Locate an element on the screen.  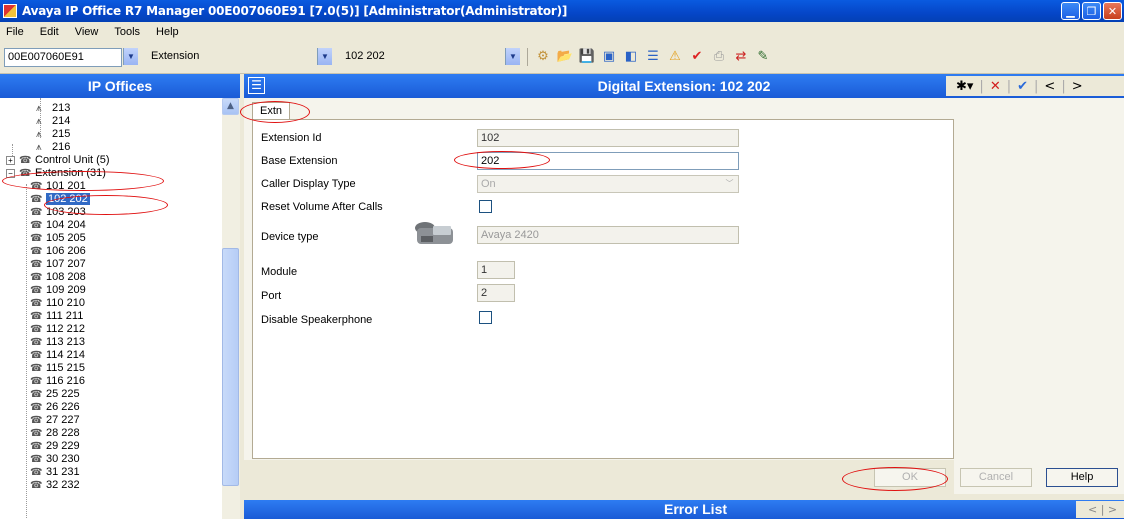
tree-item: ☎ 109 209 is located at coordinates (58, 290).